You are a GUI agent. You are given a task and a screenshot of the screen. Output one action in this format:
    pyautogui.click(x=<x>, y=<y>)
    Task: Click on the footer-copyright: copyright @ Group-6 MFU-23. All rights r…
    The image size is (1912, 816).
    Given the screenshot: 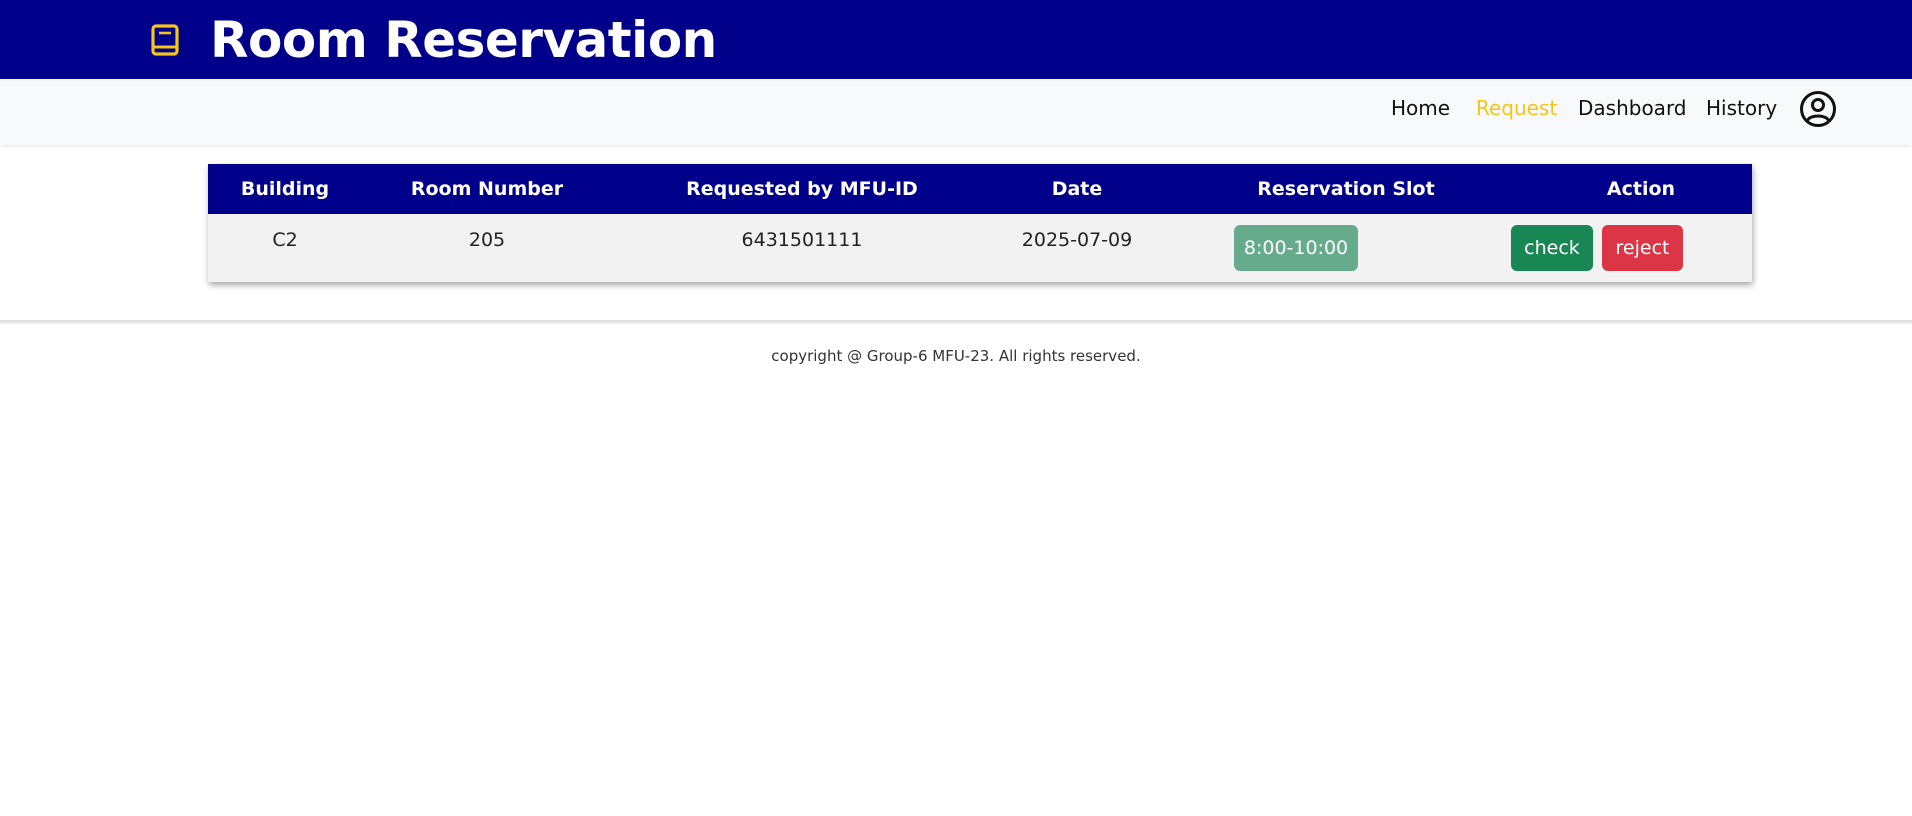 What is the action you would take?
    pyautogui.click(x=956, y=356)
    